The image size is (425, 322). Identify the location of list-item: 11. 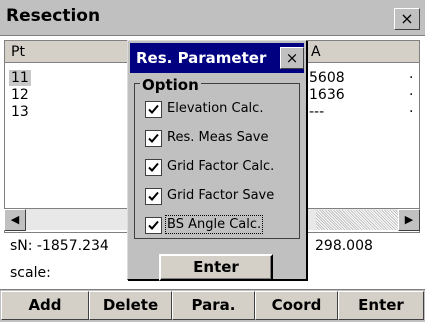
(20, 78).